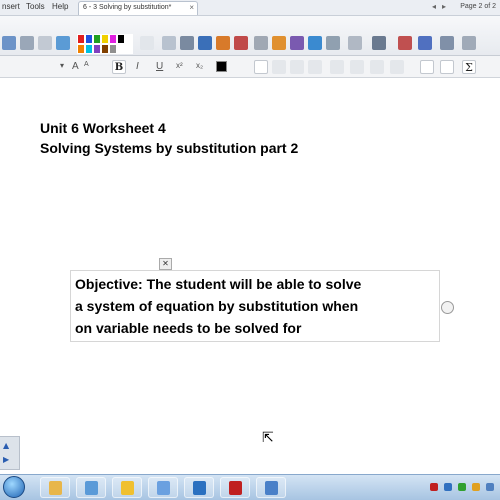 This screenshot has height=500, width=500. What do you see at coordinates (261, 43) in the screenshot?
I see `line-icon` at bounding box center [261, 43].